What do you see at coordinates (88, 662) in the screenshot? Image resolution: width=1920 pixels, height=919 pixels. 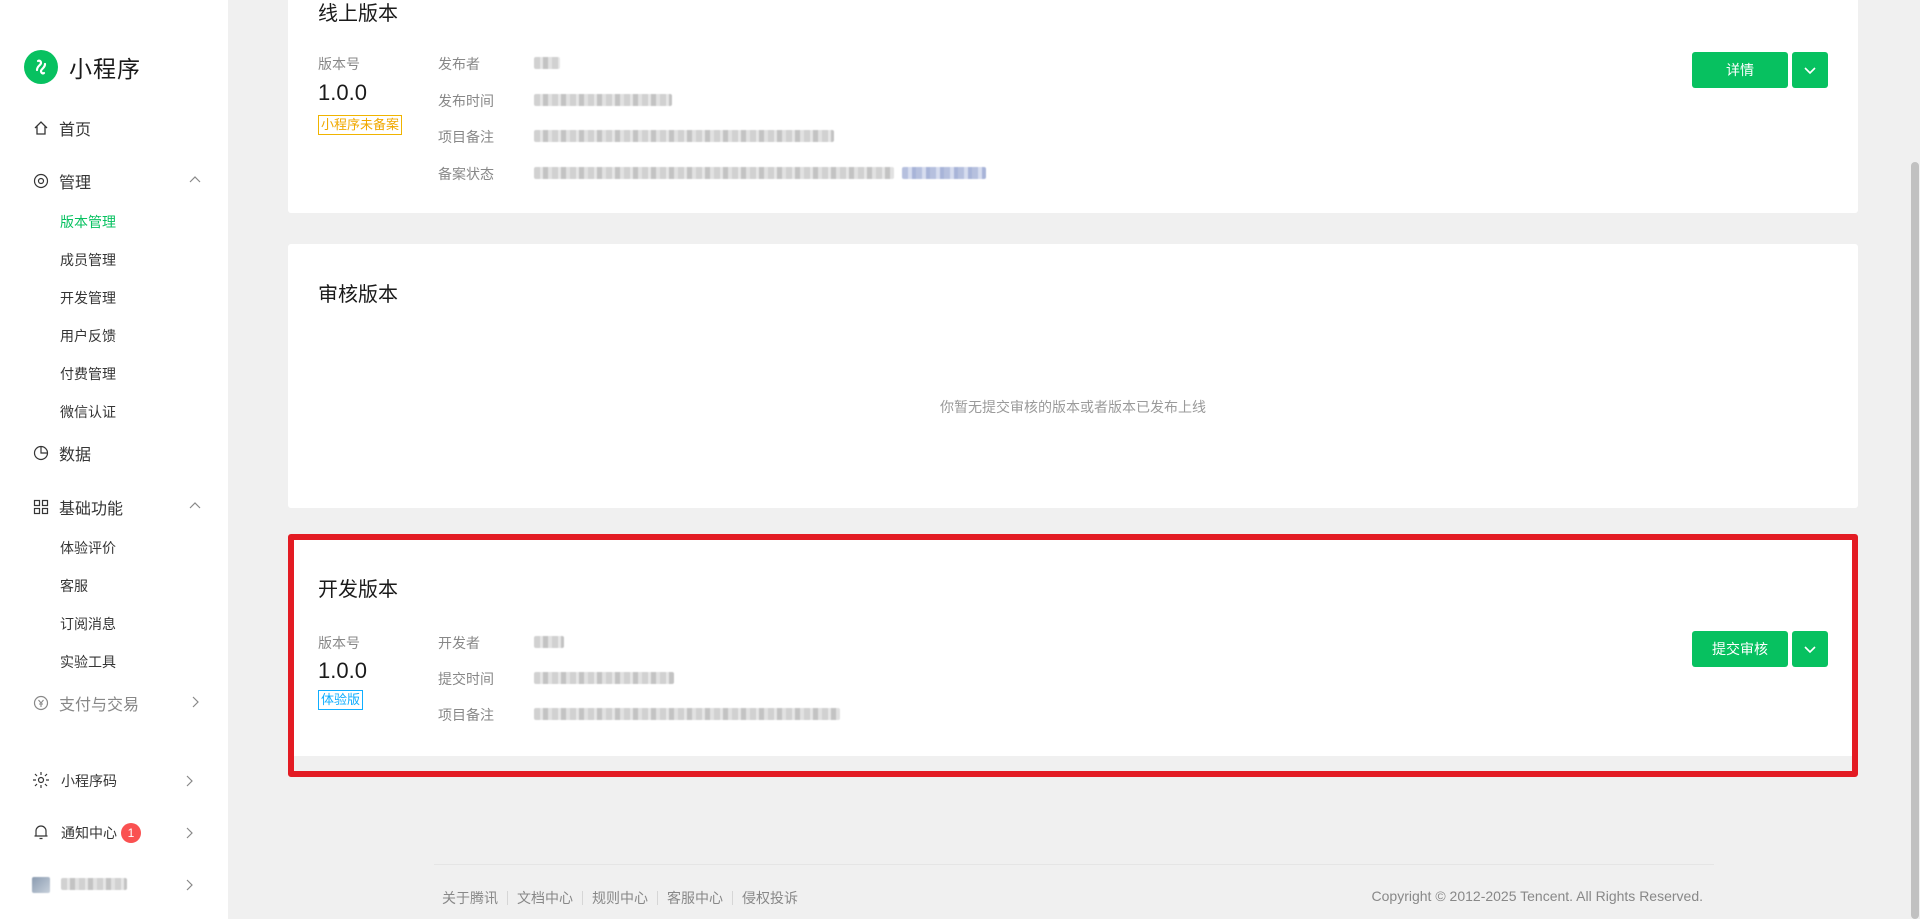 I see `sidebar-item-experiment: 实验工具` at bounding box center [88, 662].